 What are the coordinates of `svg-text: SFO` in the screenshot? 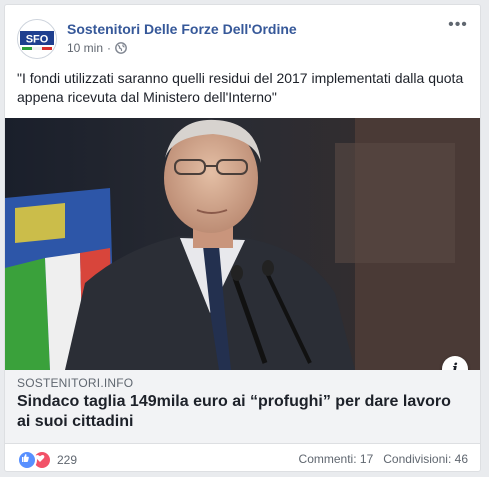 It's located at (37, 40).